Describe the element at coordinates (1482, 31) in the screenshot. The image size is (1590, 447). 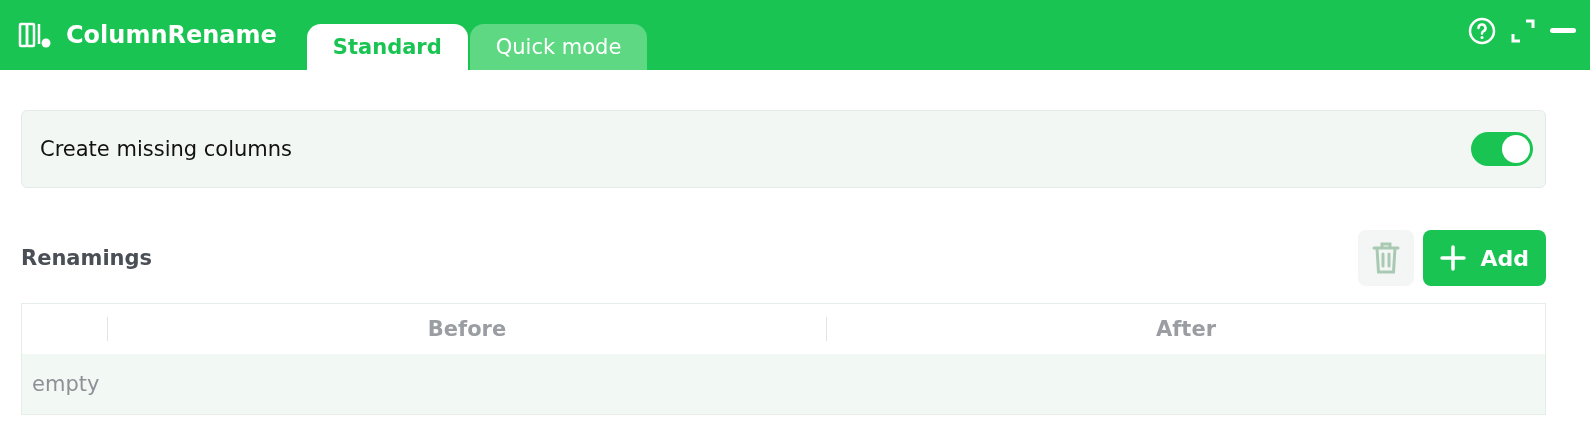
I see `help-icon` at that location.